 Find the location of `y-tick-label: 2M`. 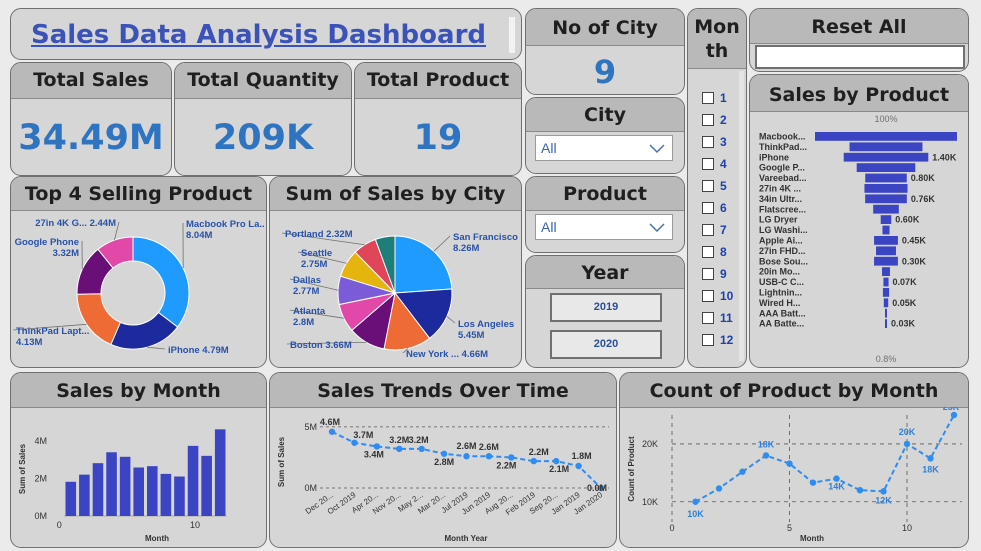

y-tick-label: 2M is located at coordinates (40, 478).